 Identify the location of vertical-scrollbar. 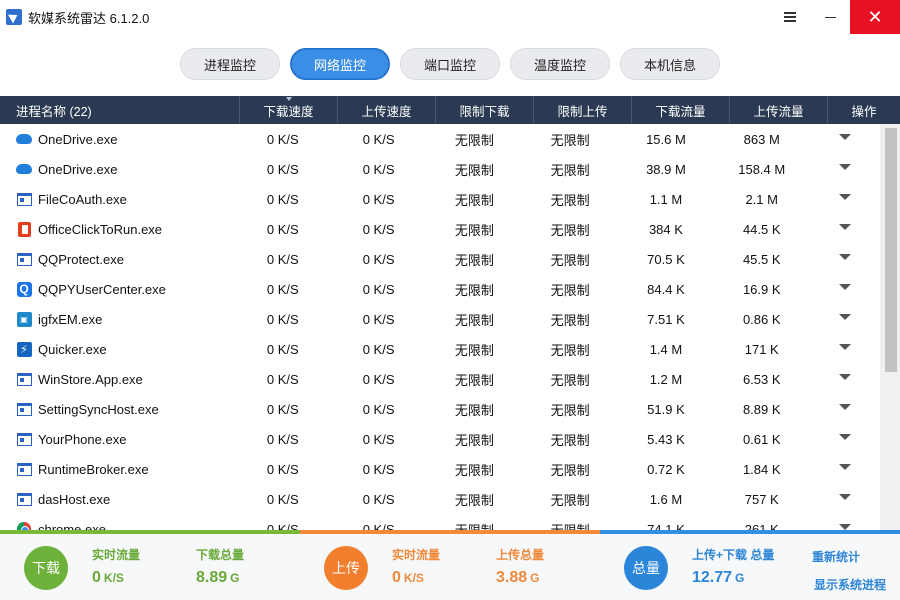
(890, 327).